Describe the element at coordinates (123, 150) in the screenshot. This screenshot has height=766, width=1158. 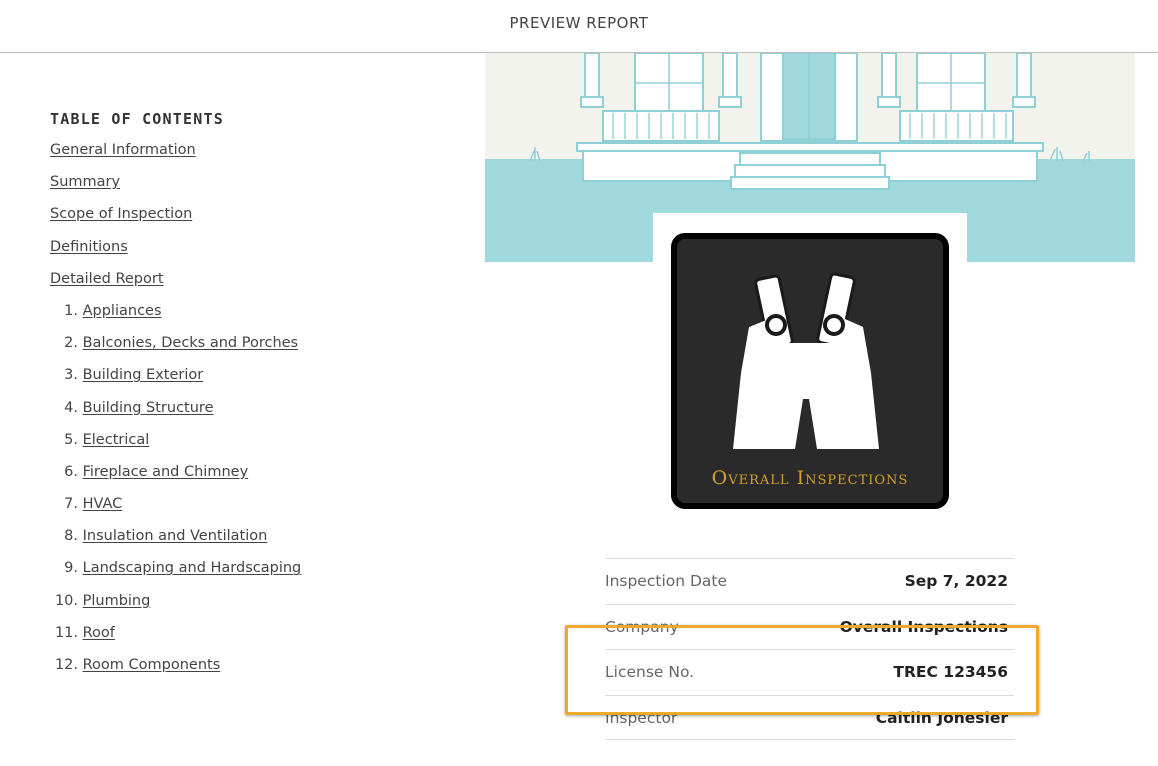
I see `toc-link-general-information: General Information` at that location.